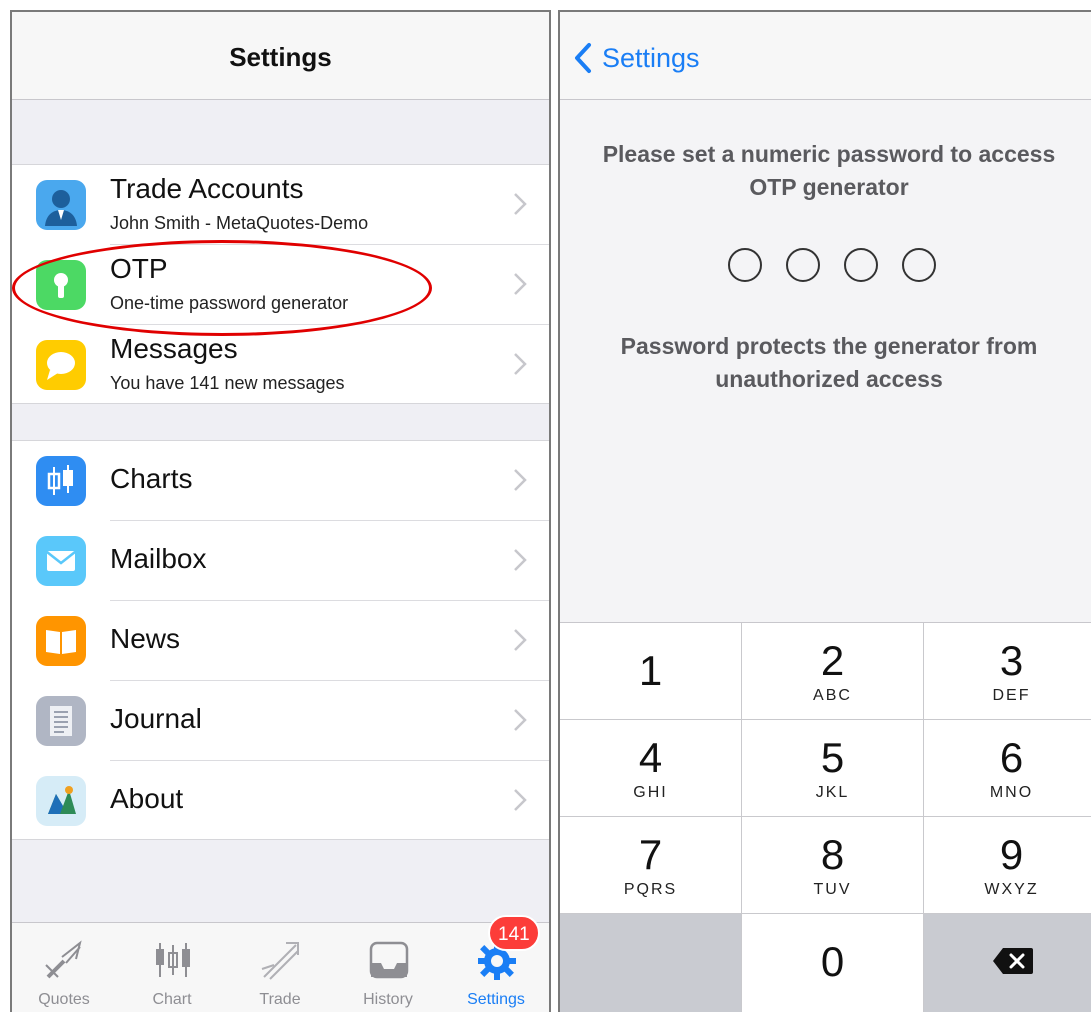  I want to click on row-title: Trade Accounts, so click(207, 188).